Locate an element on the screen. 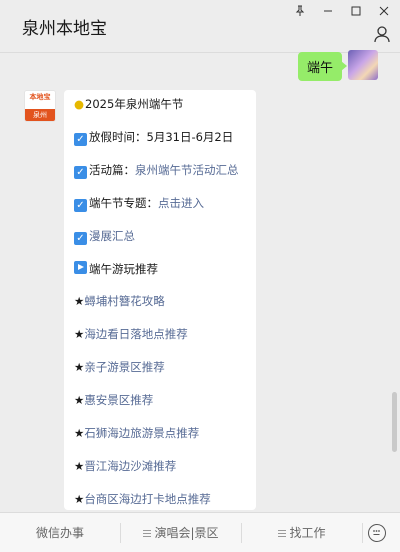  pin-icon is located at coordinates (300, 11).